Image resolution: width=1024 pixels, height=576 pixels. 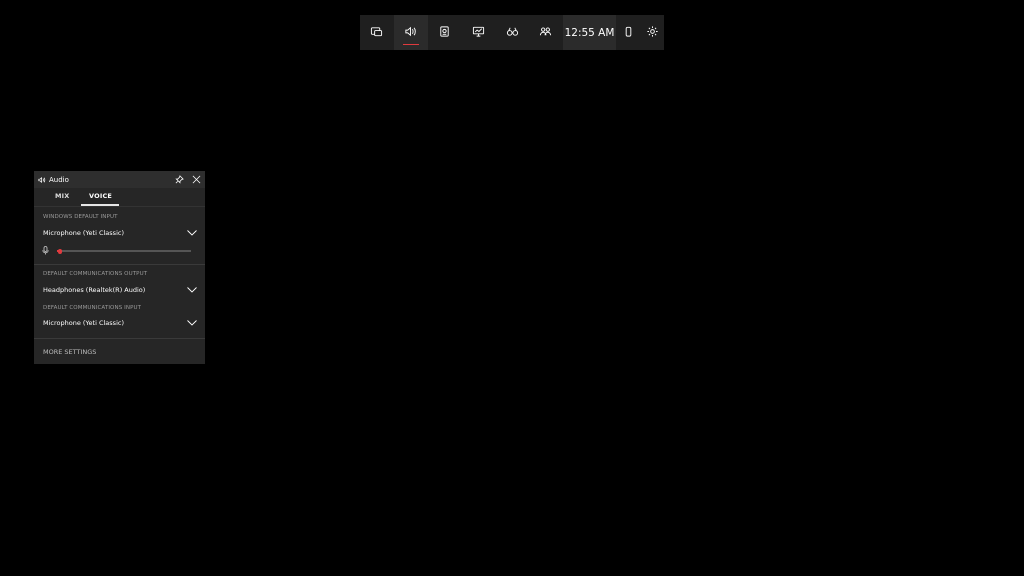 I want to click on widget-menu-button, so click(x=377, y=32).